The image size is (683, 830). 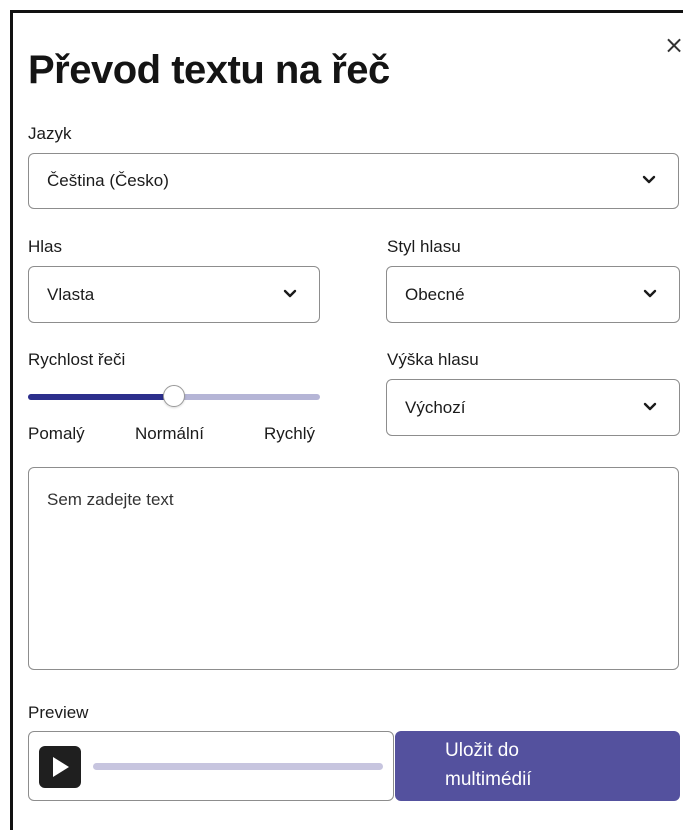 I want to click on voice-style-label: Styl hlasu, so click(x=424, y=246).